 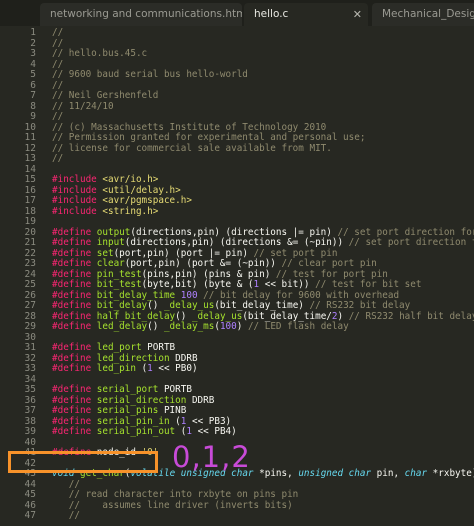 What do you see at coordinates (30, 326) in the screenshot?
I see `line-number: 29` at bounding box center [30, 326].